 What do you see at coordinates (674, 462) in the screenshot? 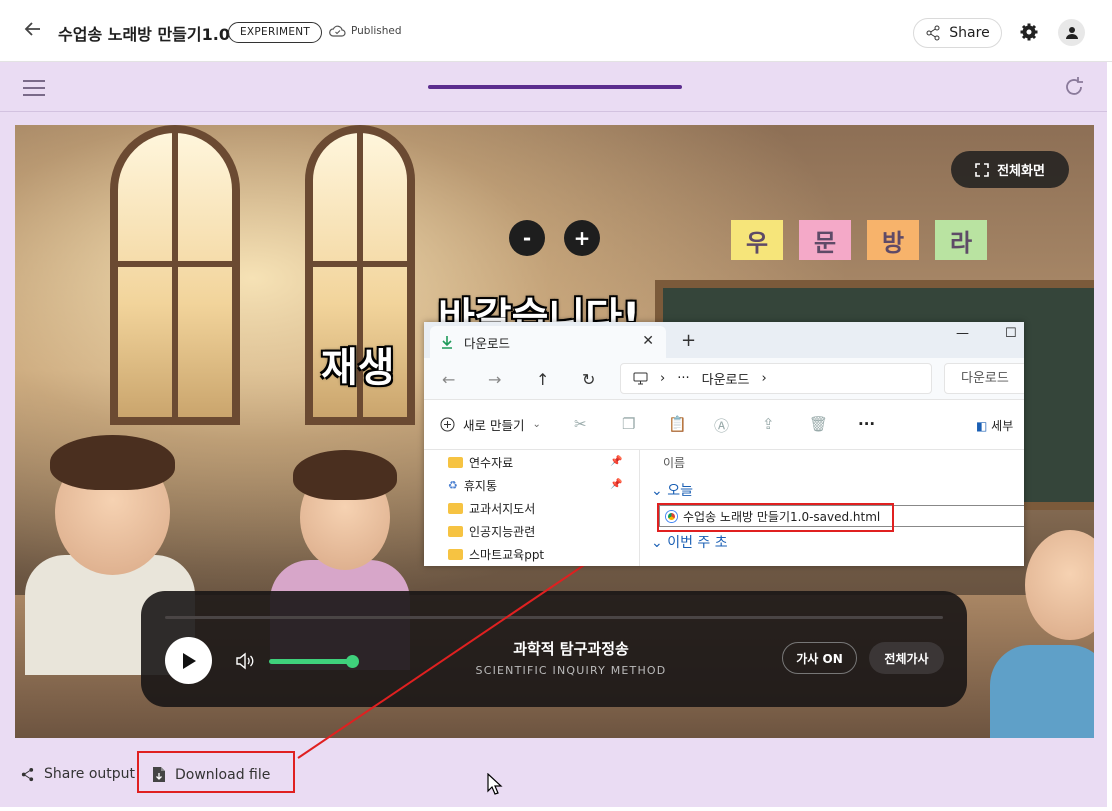
I see `column-header-name: 이름` at bounding box center [674, 462].